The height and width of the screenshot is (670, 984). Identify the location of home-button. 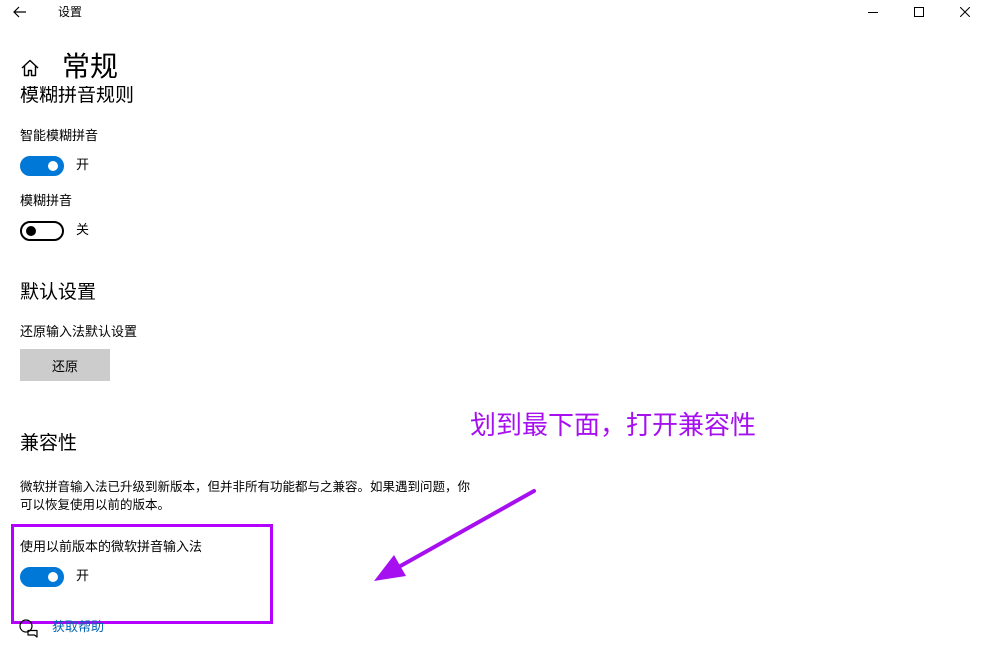
(30, 68).